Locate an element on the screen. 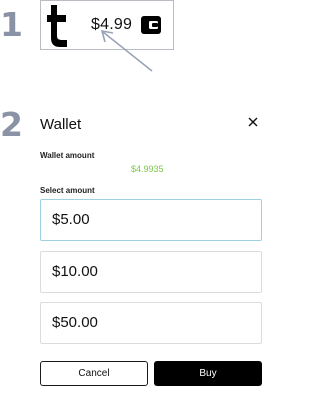 This screenshot has height=400, width=320. tumblr-t-logo is located at coordinates (59, 25).